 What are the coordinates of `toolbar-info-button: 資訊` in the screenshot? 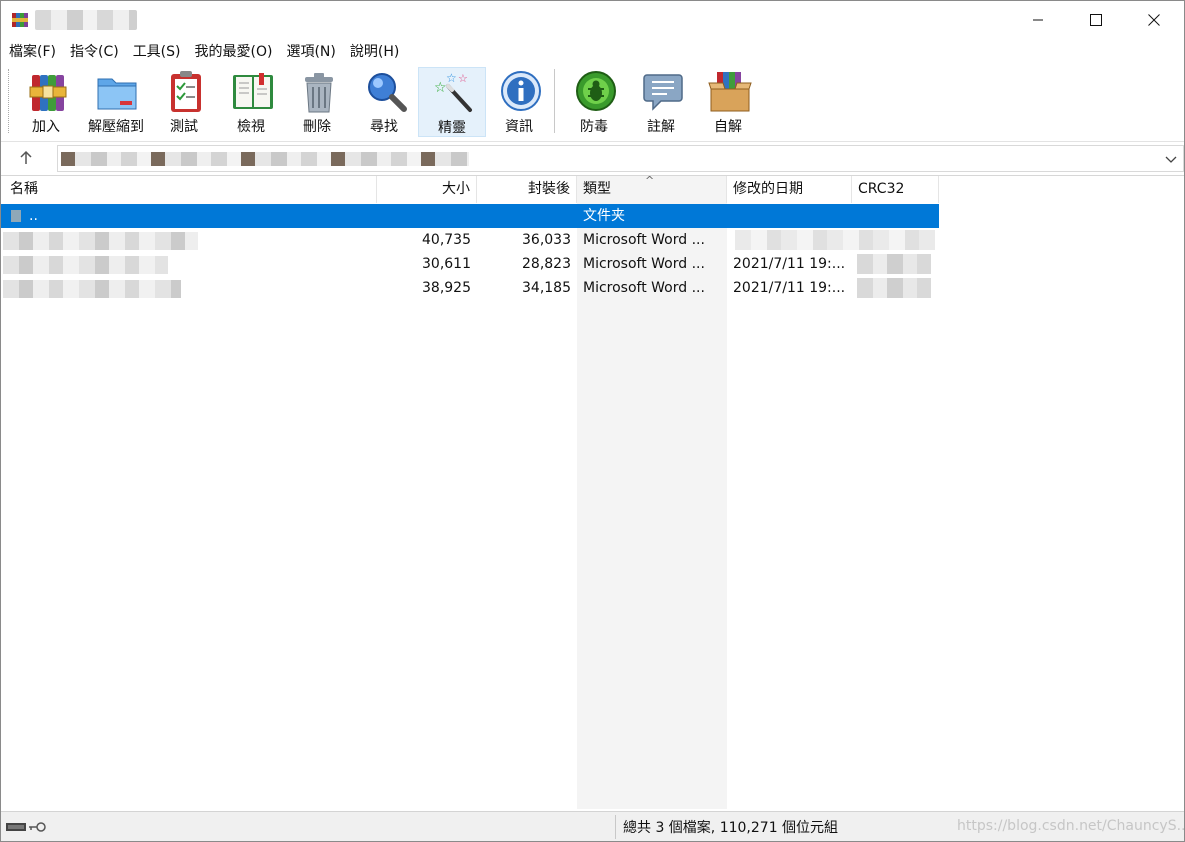 It's located at (519, 102).